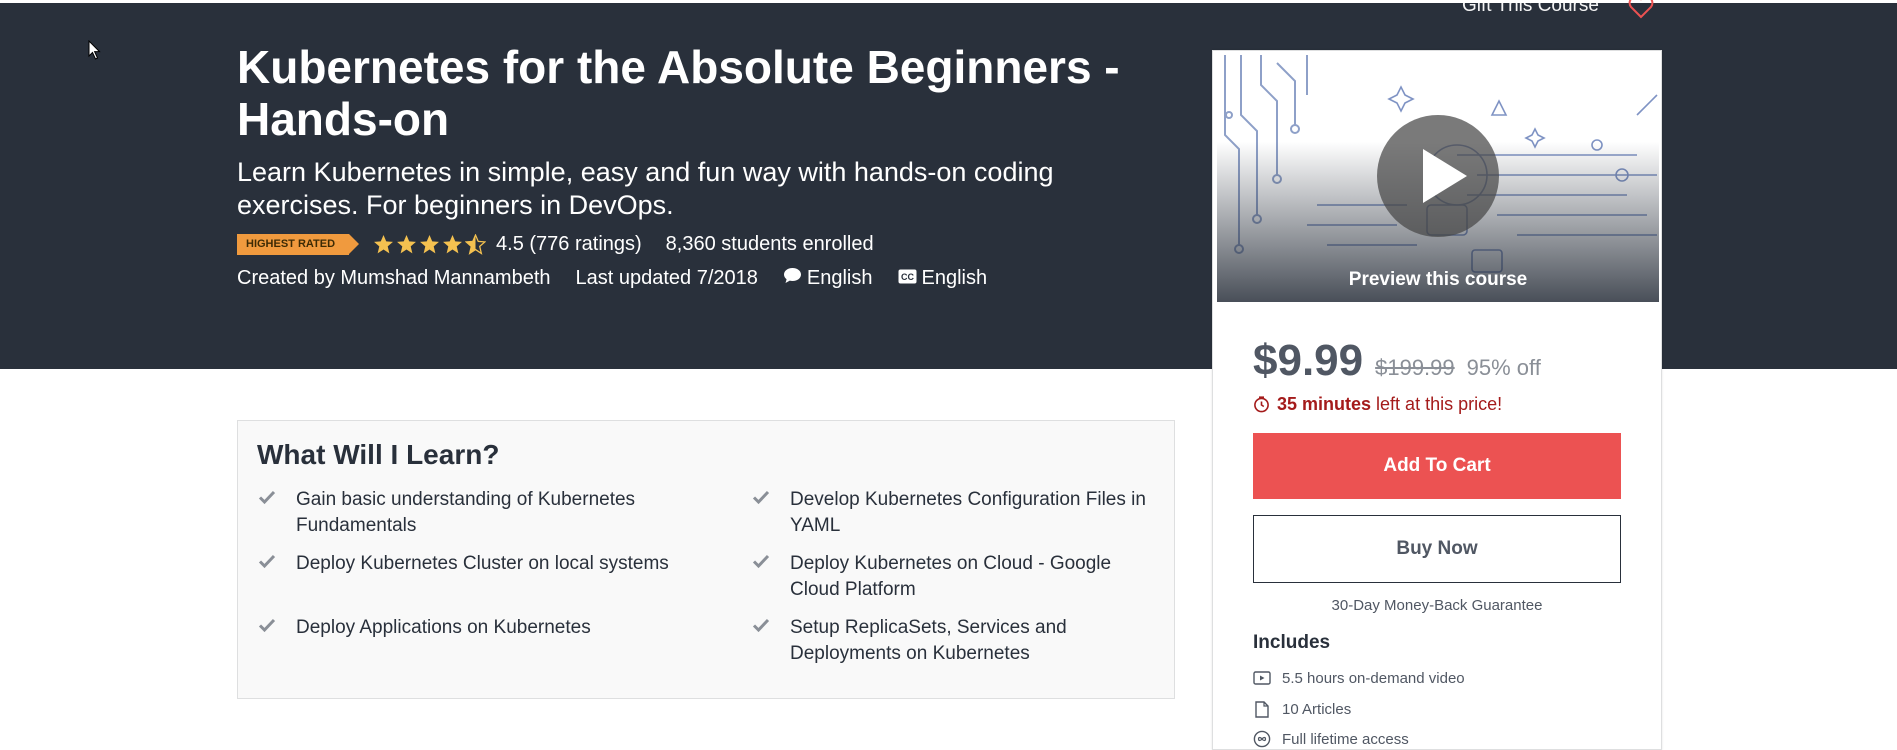  I want to click on includes-item: 5.5 hours on-demand video, so click(1359, 678).